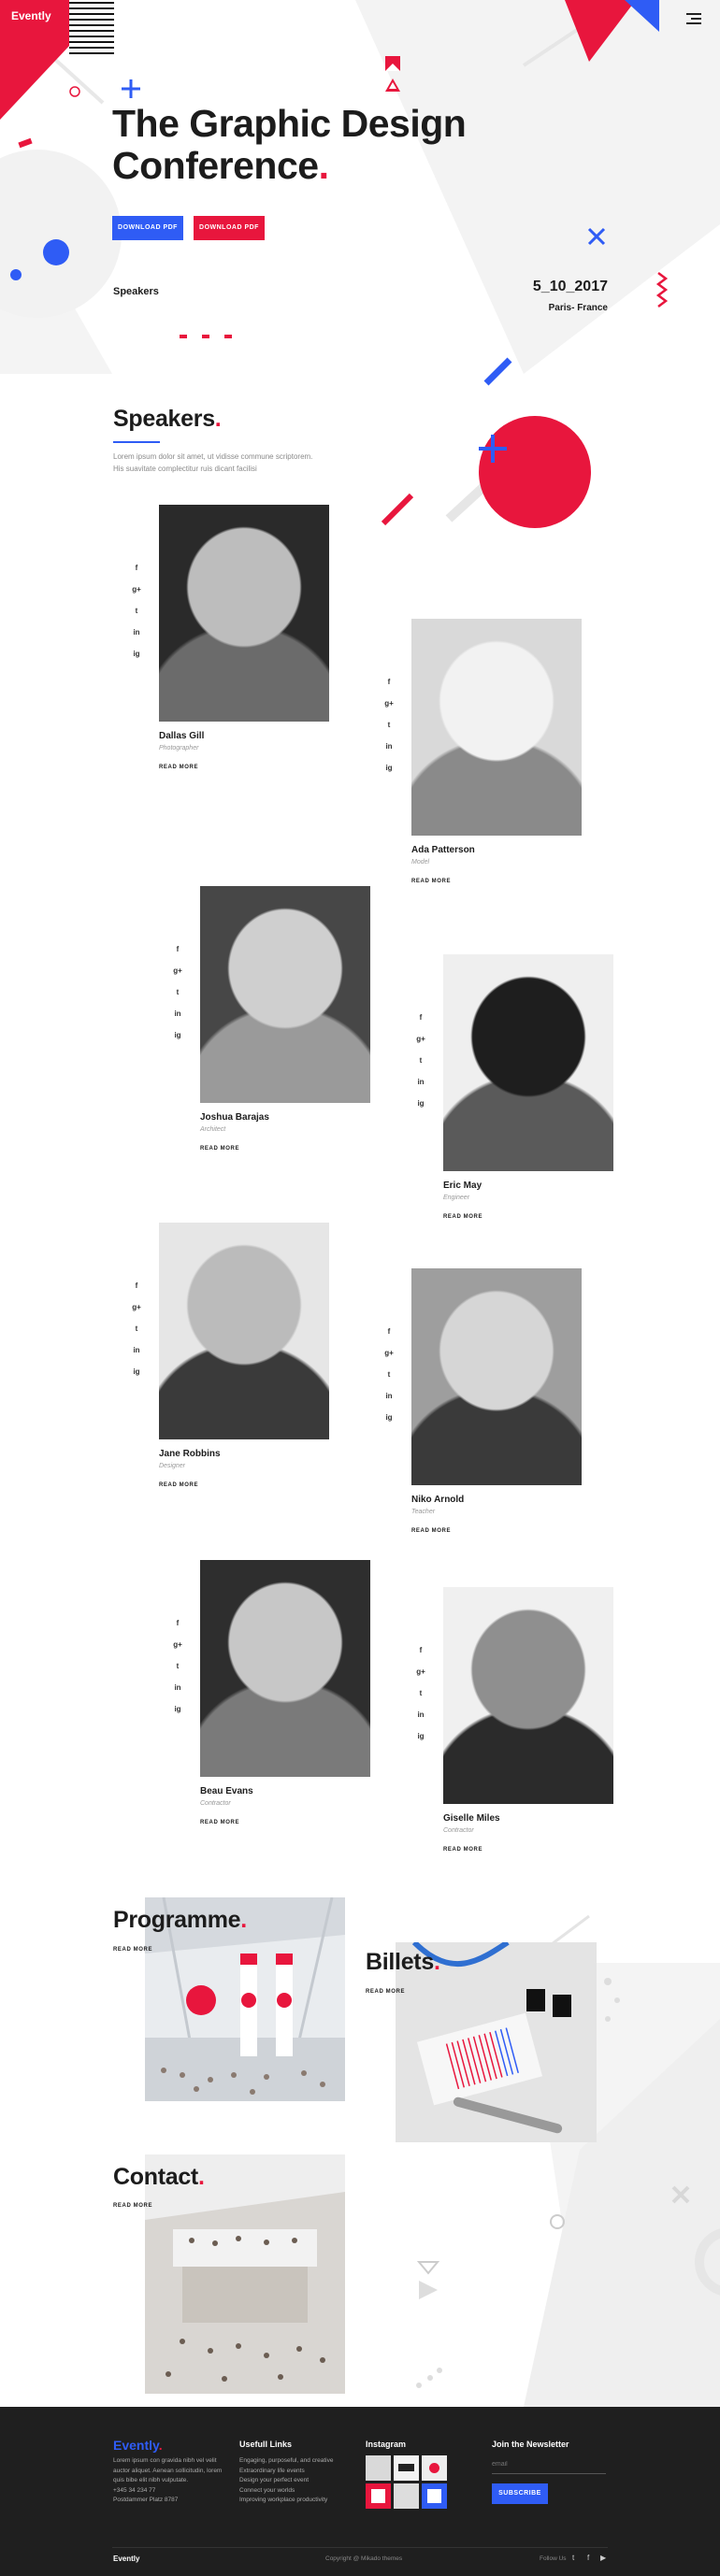  I want to click on footer-link: Connect your worlds, so click(300, 2491).